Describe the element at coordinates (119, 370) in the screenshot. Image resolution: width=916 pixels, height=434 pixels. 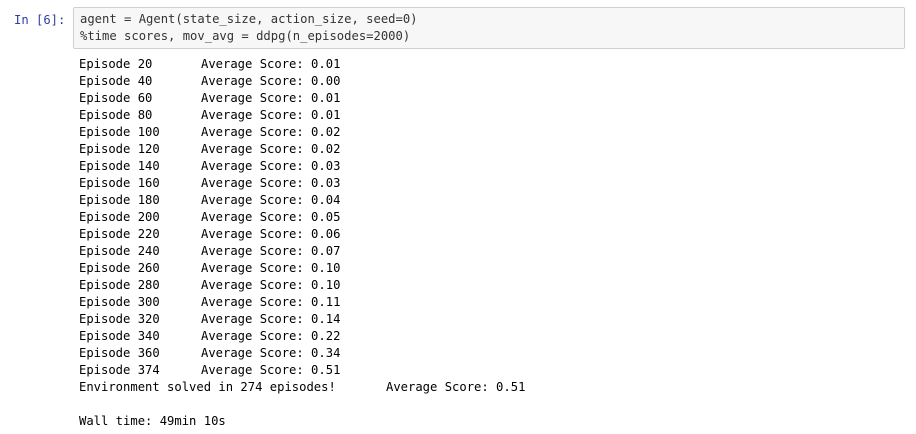
I see `episode-label: Episode 374` at that location.